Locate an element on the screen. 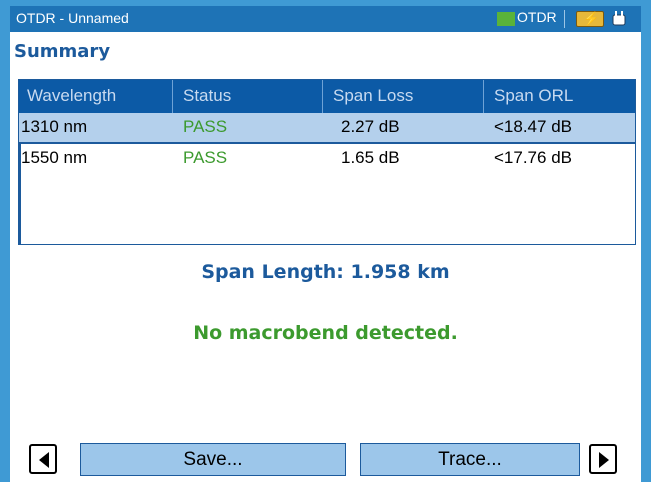 The width and height of the screenshot is (651, 482). title-bar: OTDR - Unnamed OTDR ⚡ is located at coordinates (325, 19).